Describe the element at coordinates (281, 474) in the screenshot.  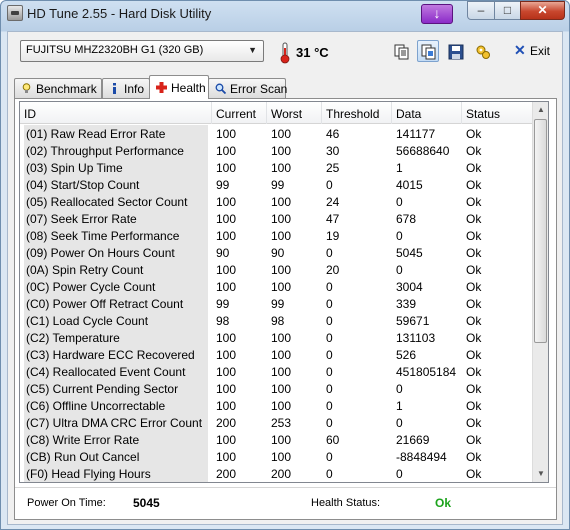
I see `cell-worst: 200` at that location.